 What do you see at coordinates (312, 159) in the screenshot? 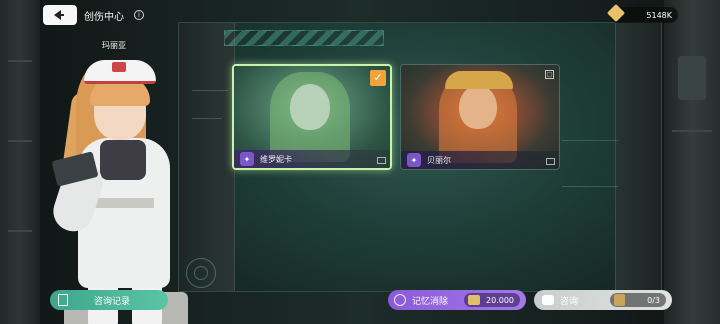
I see `patient-name-bar: ✦ 维罗妮卡` at bounding box center [312, 159].